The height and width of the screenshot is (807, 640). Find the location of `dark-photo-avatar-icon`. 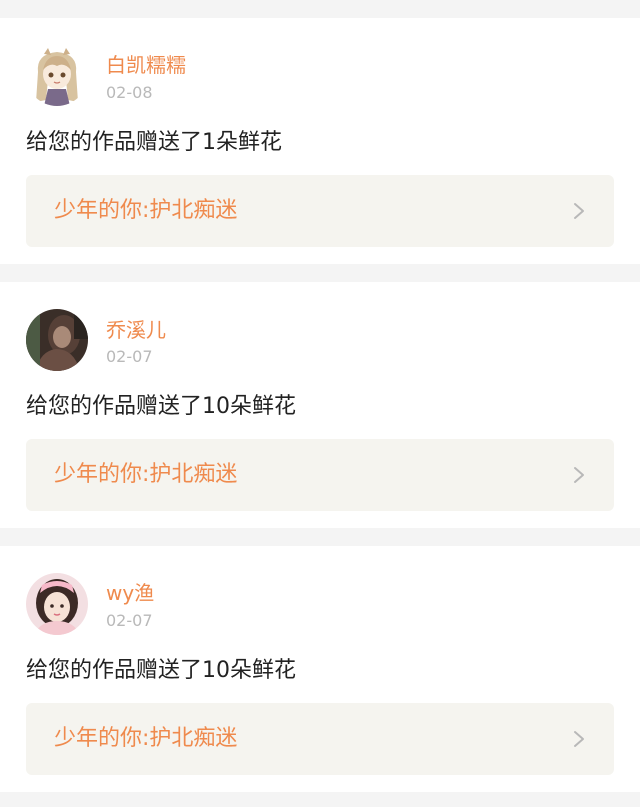

dark-photo-avatar-icon is located at coordinates (57, 340).